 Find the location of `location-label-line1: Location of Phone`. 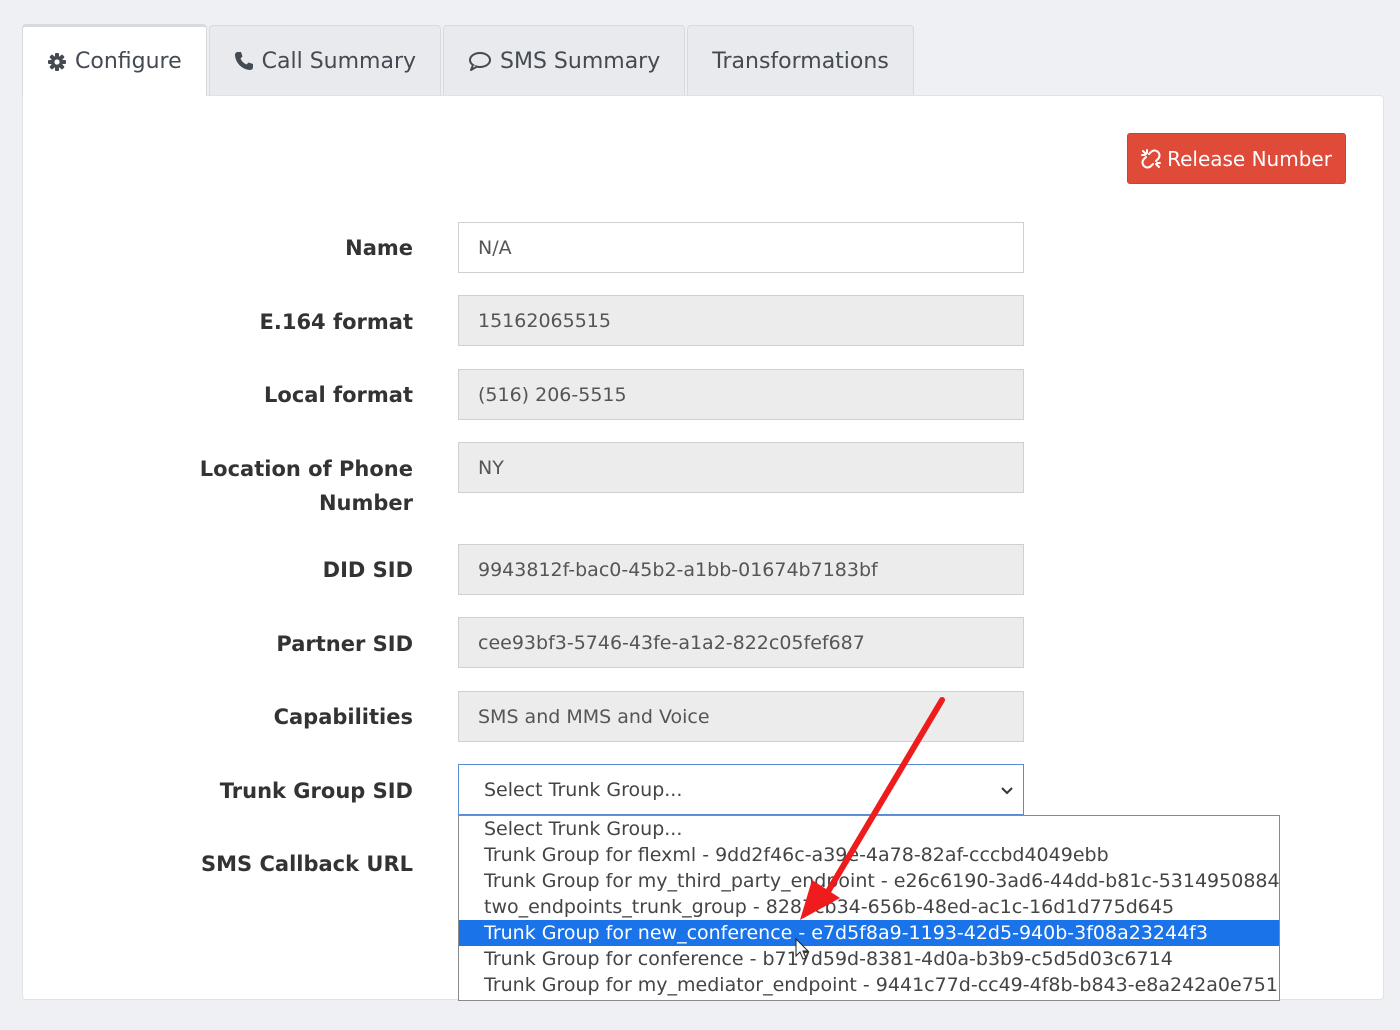

location-label-line1: Location of Phone is located at coordinates (306, 469).